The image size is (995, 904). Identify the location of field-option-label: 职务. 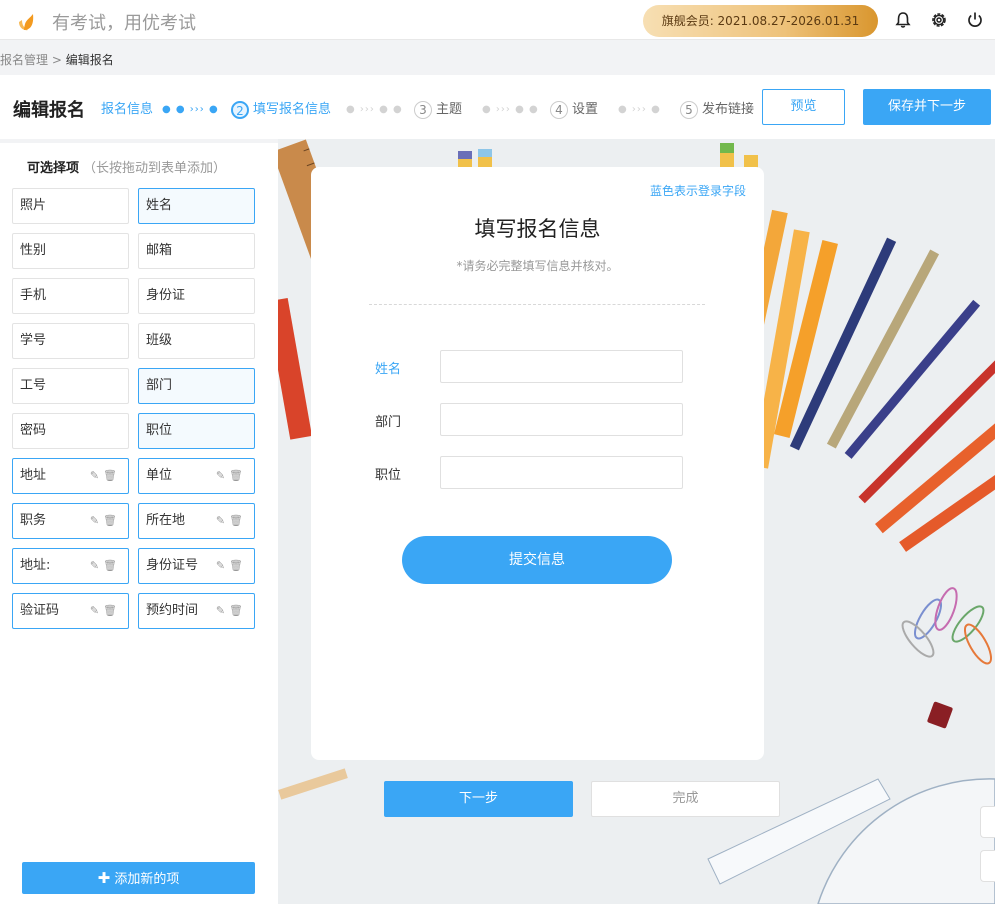
(33, 520).